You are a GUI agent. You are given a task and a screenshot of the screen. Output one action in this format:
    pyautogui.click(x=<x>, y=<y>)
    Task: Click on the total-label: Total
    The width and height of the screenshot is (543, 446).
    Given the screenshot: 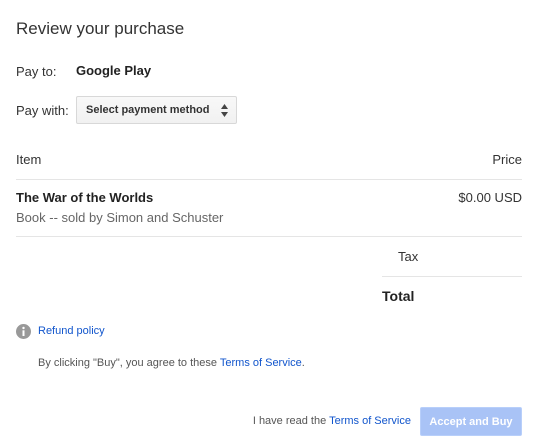 What is the action you would take?
    pyautogui.click(x=398, y=296)
    